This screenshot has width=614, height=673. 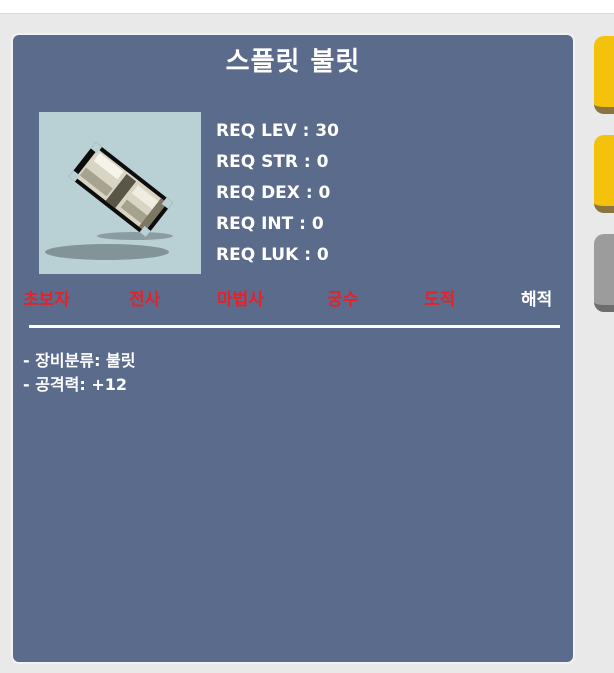 What do you see at coordinates (272, 162) in the screenshot?
I see `req-str: REQ STR : 0` at bounding box center [272, 162].